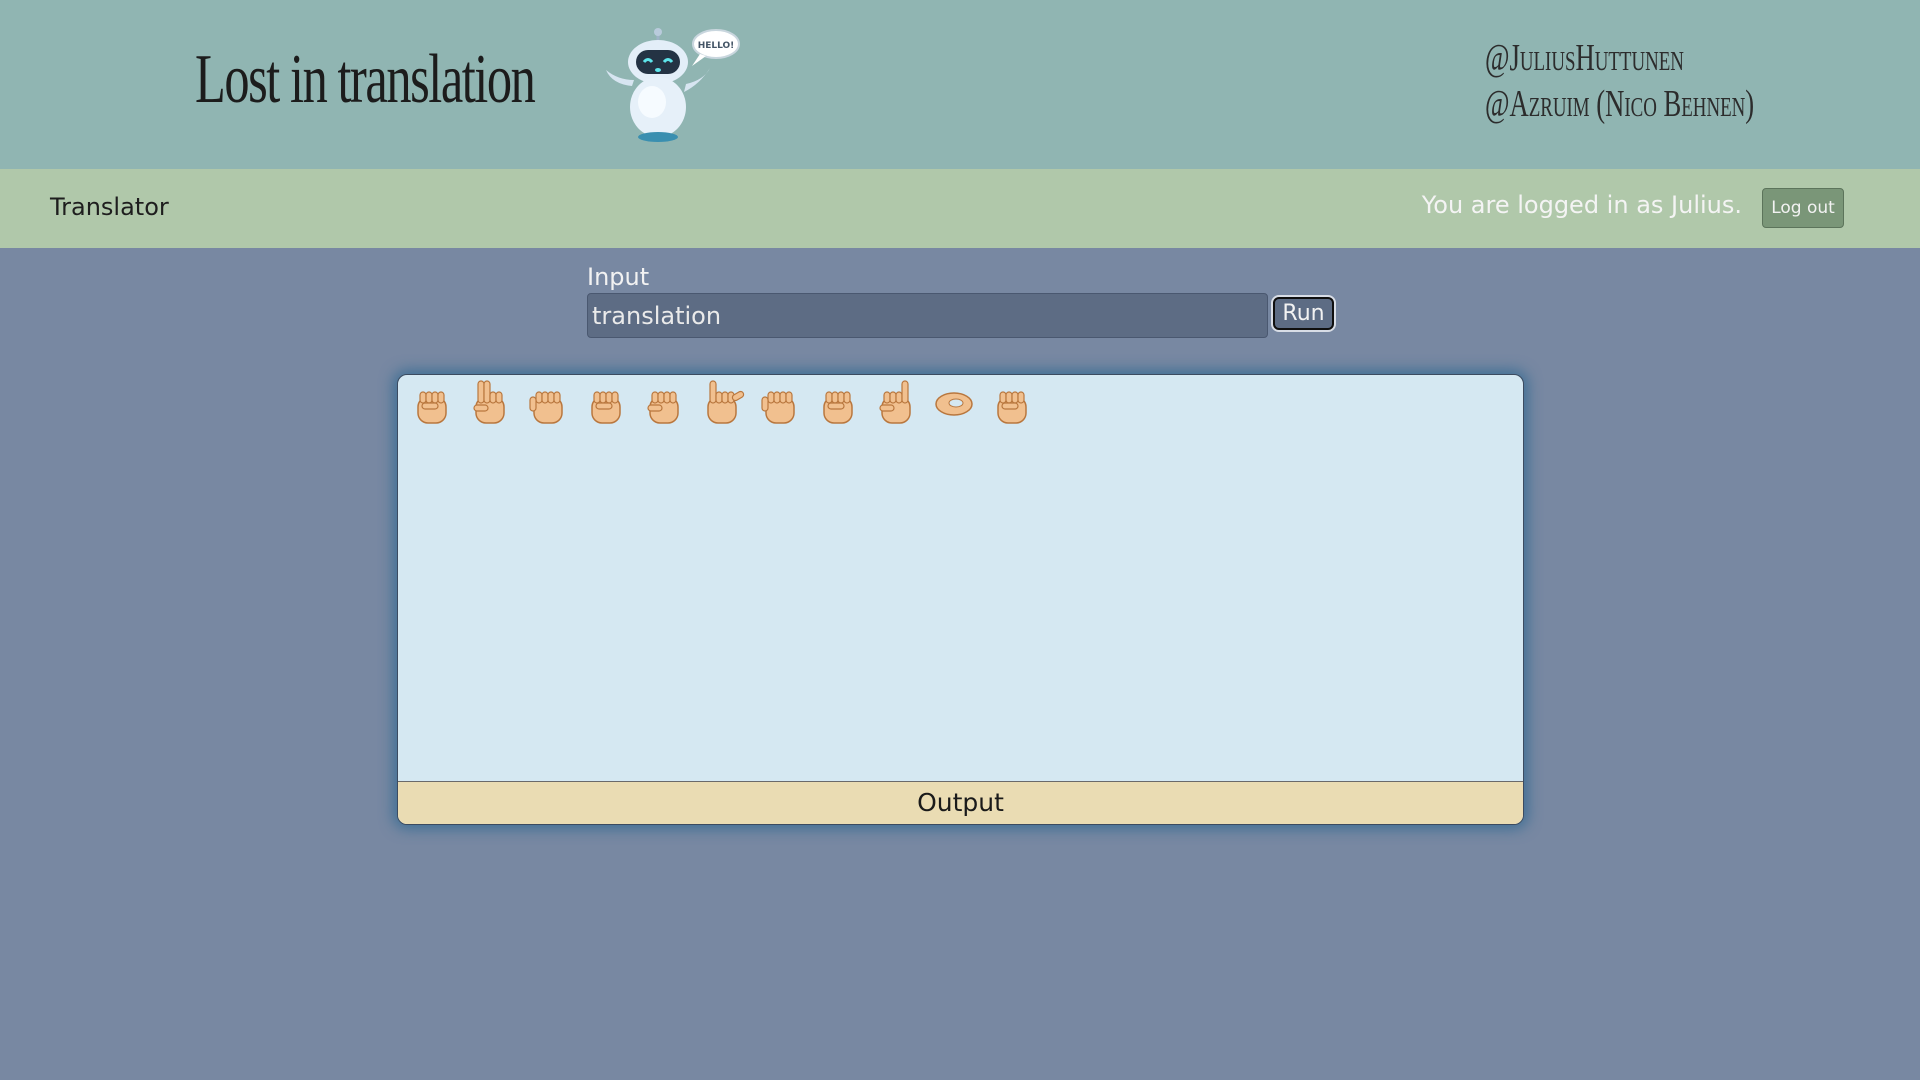 This screenshot has height=1080, width=1920. I want to click on sign-l-icon, so click(726, 402).